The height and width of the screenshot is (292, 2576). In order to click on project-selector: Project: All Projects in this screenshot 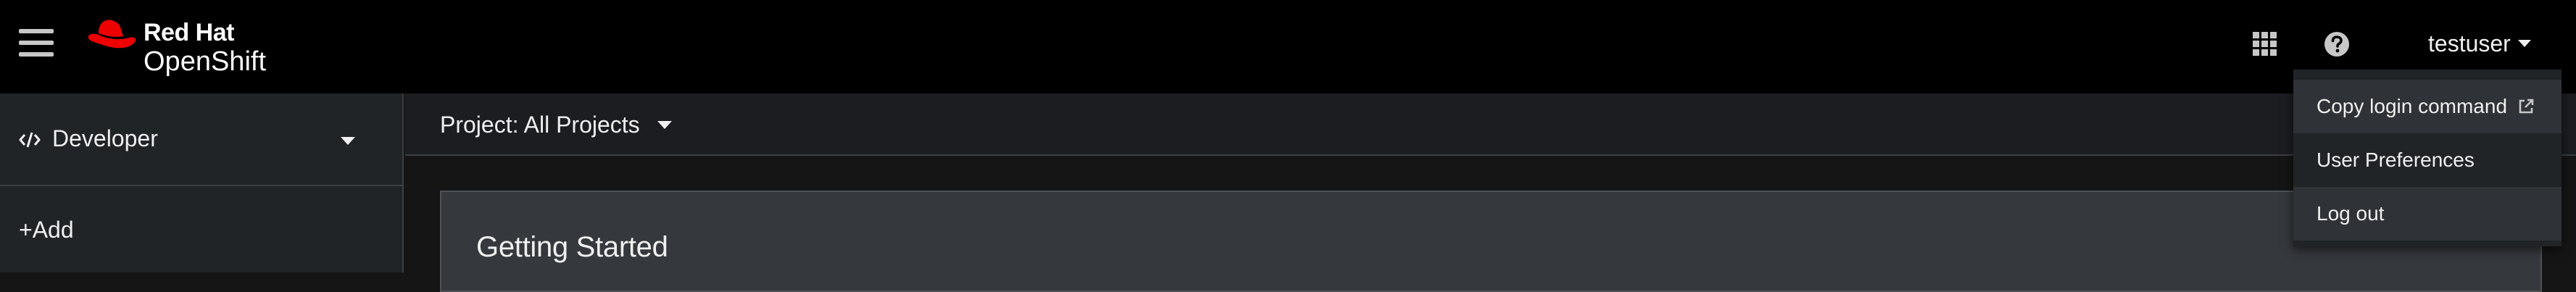, I will do `click(556, 124)`.